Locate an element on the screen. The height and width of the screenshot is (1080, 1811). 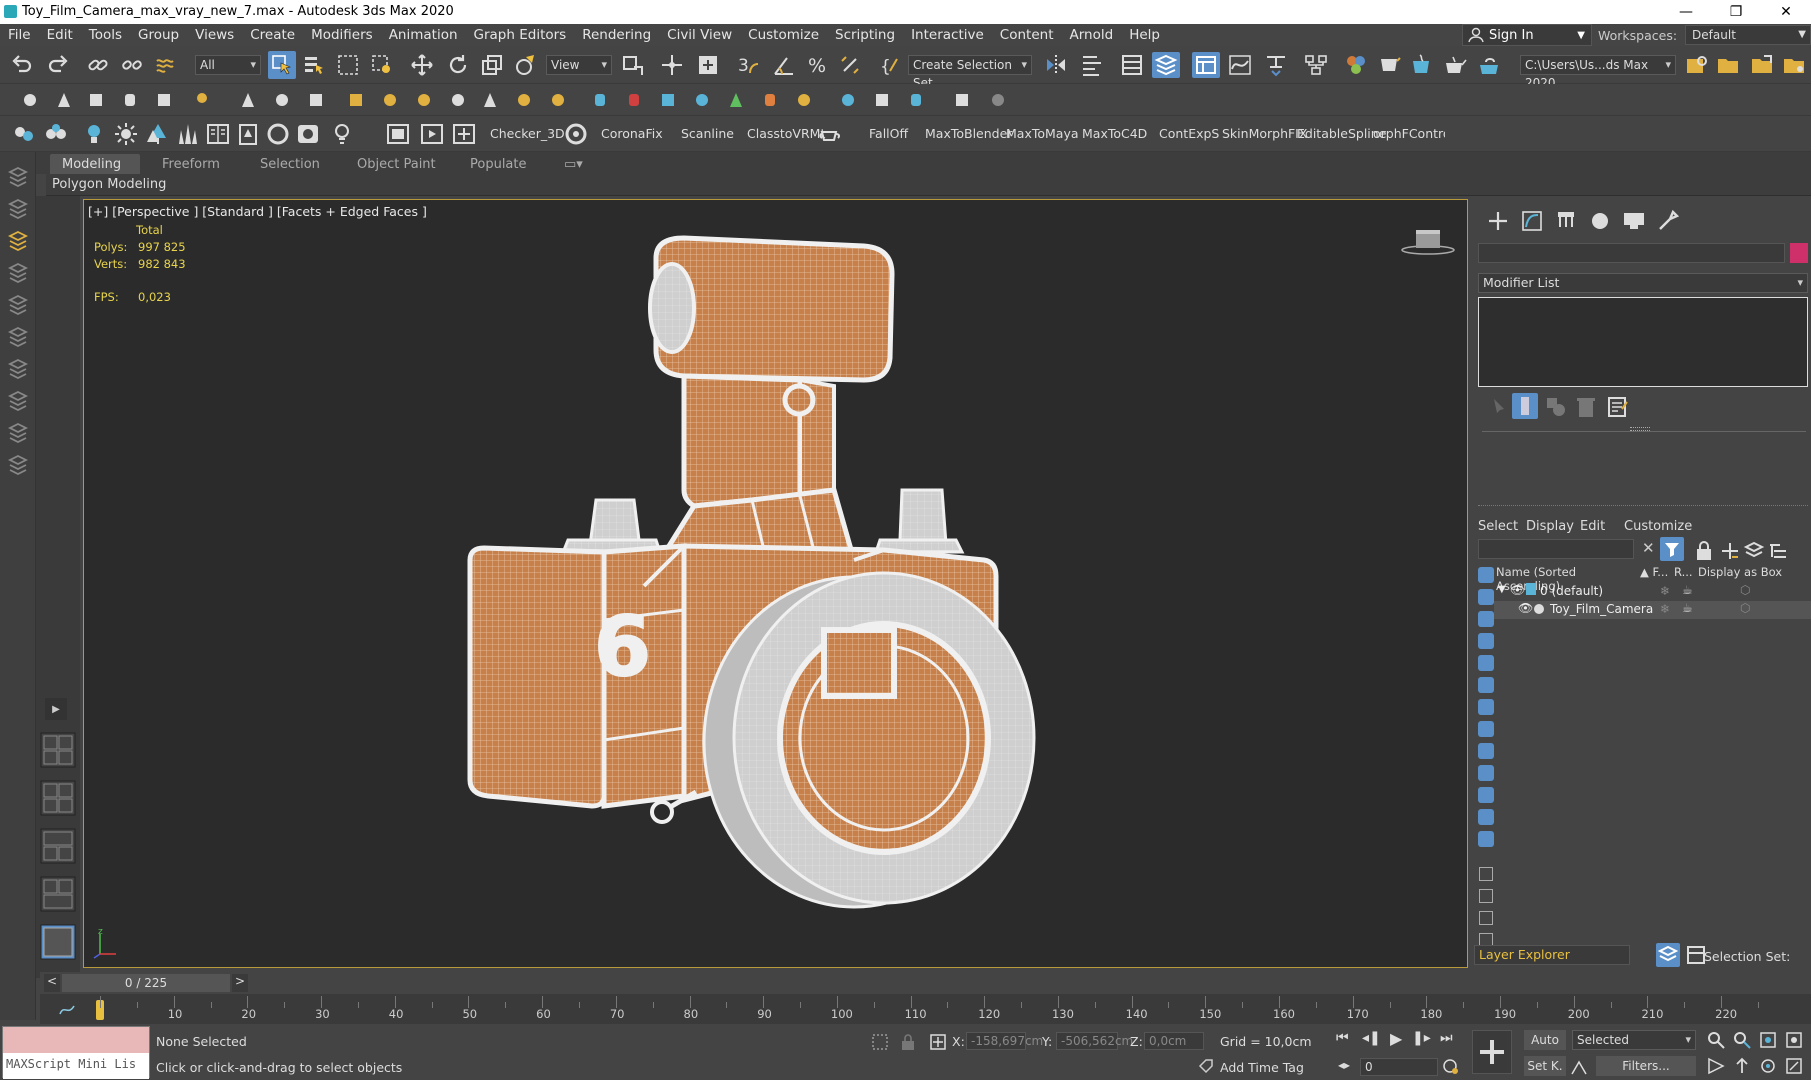
motion-tab-icon is located at coordinates (1600, 221).